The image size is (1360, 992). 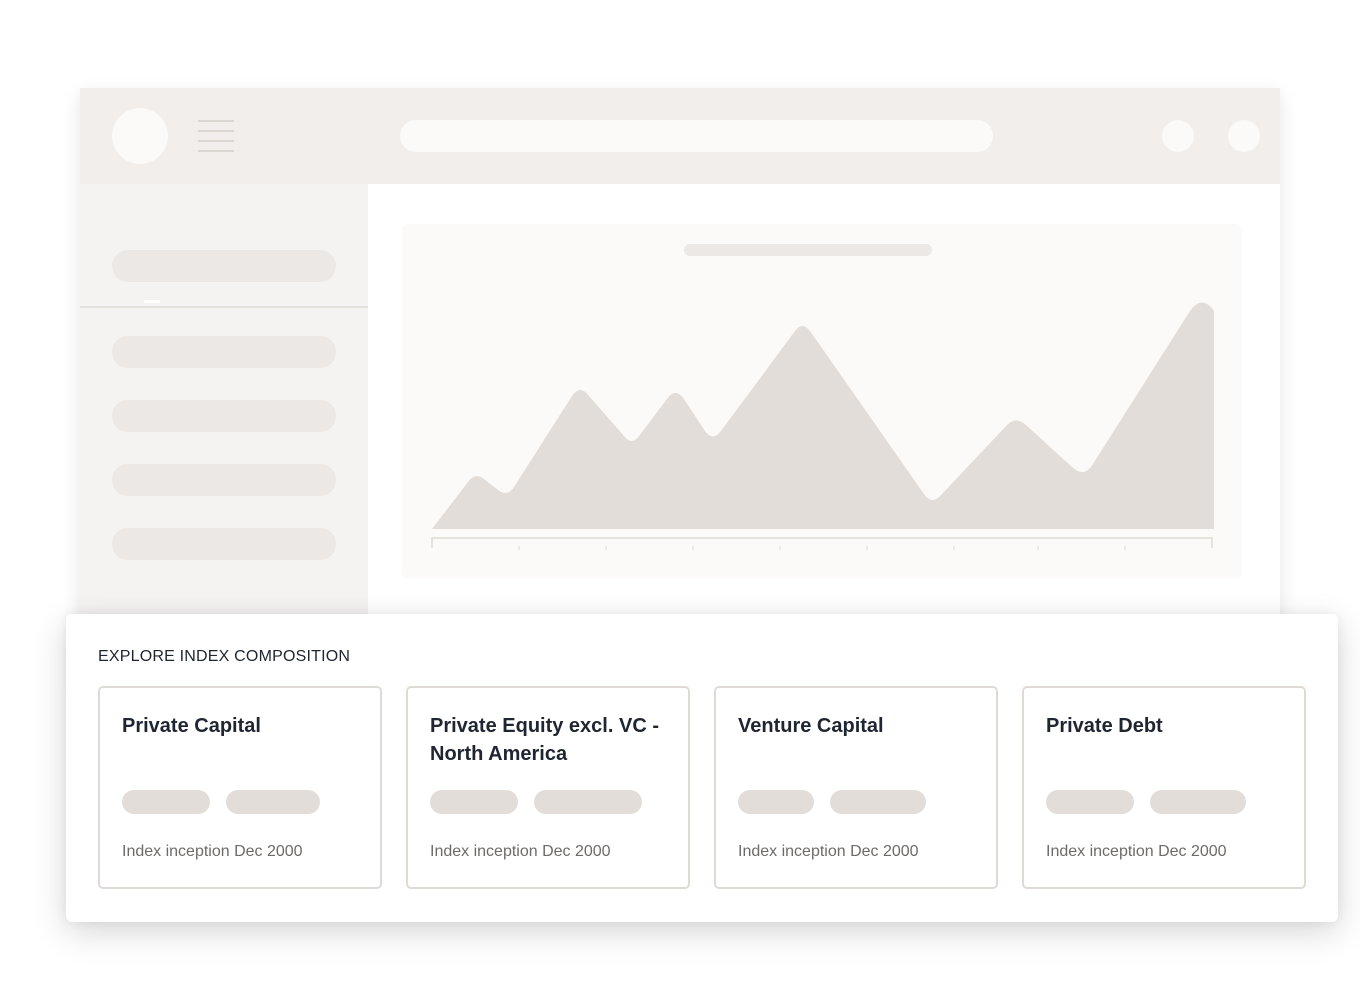 I want to click on top-bar, so click(x=680, y=136).